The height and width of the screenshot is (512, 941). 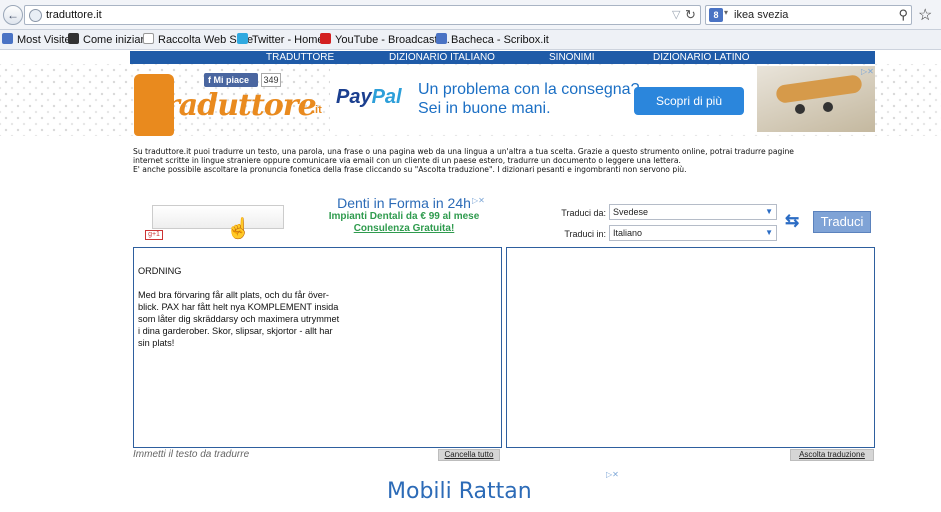 I want to click on source-language-value: Svedese, so click(x=631, y=212).